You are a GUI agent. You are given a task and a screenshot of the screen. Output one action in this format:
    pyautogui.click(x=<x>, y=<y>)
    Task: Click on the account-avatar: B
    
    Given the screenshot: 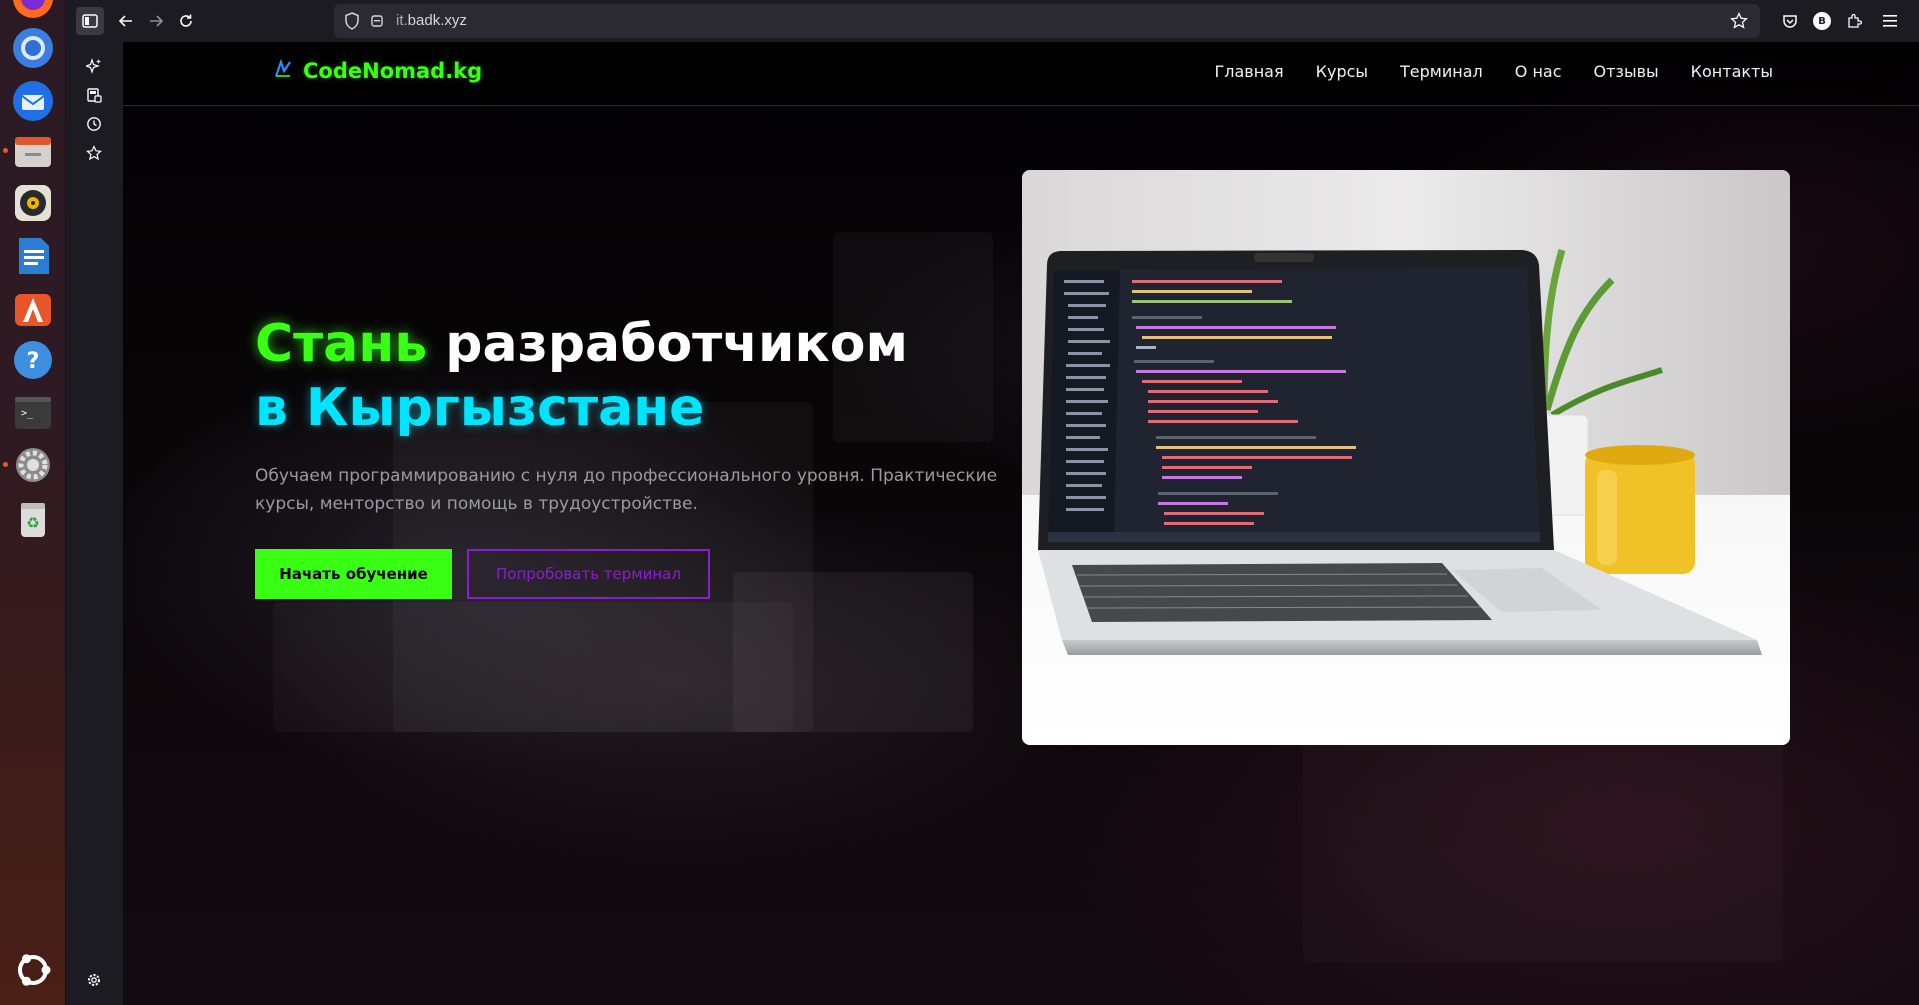 What is the action you would take?
    pyautogui.click(x=1822, y=21)
    